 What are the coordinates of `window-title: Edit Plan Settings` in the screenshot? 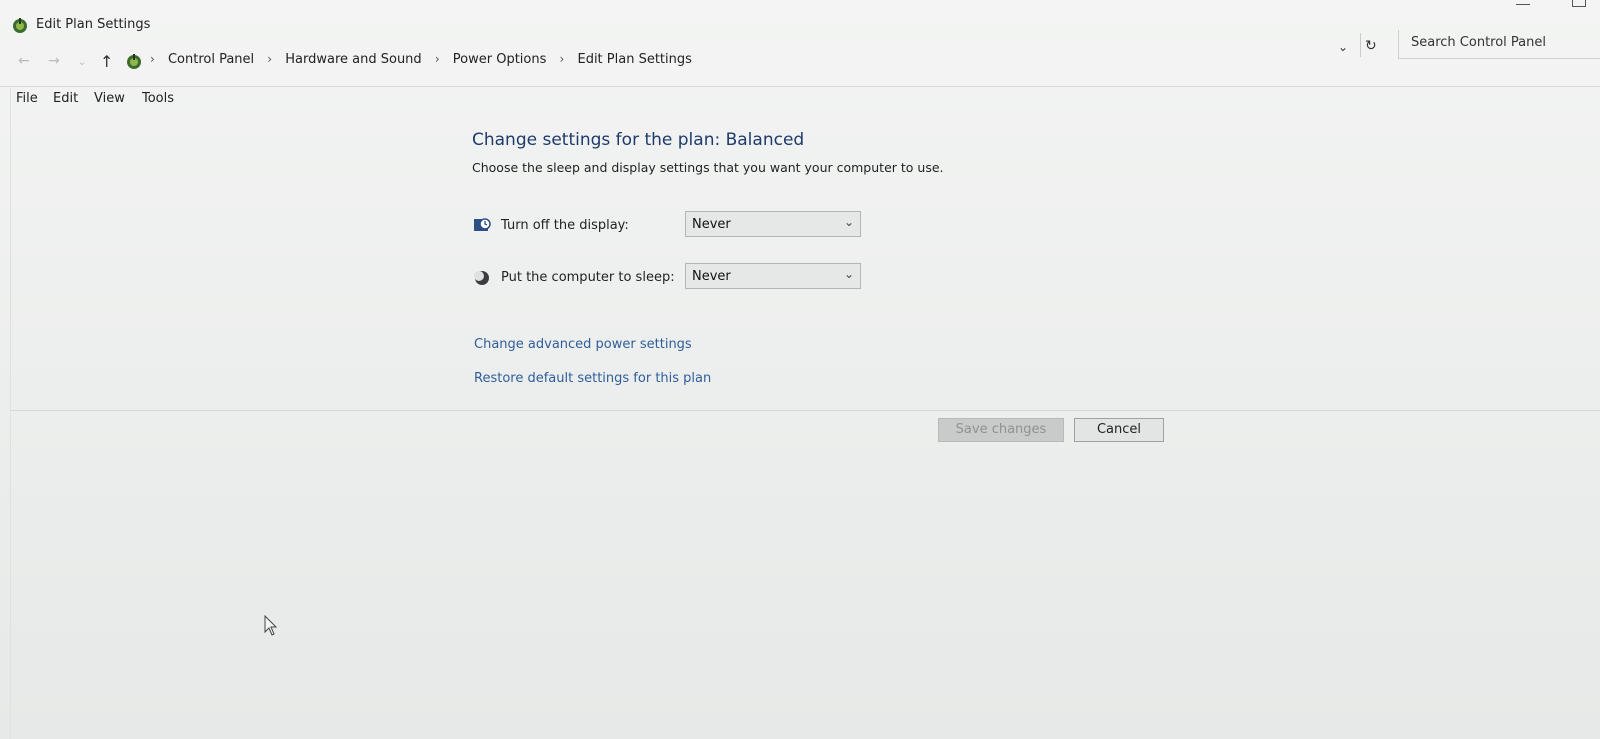 It's located at (93, 24).